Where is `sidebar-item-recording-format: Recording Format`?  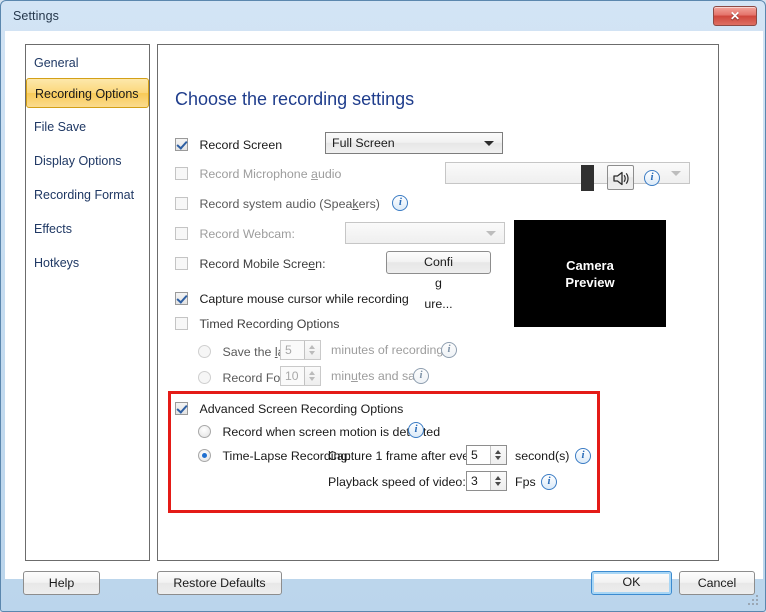 sidebar-item-recording-format: Recording Format is located at coordinates (87, 195).